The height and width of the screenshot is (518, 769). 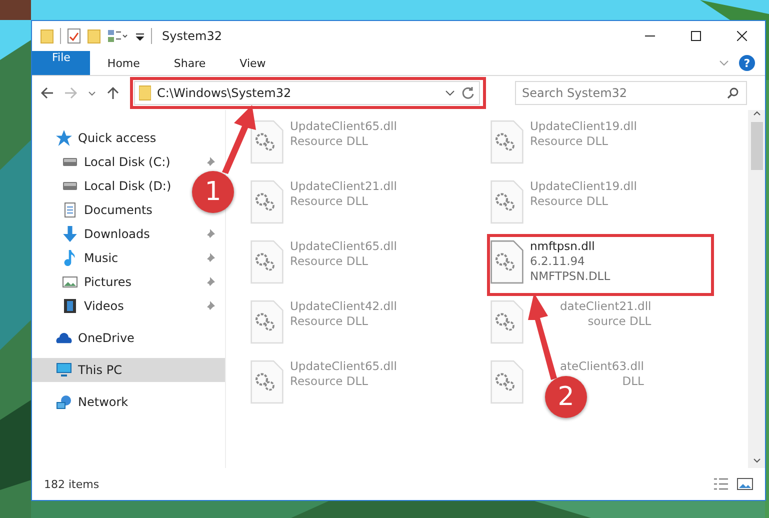 What do you see at coordinates (99, 138) in the screenshot?
I see `nav-item: Quick access` at bounding box center [99, 138].